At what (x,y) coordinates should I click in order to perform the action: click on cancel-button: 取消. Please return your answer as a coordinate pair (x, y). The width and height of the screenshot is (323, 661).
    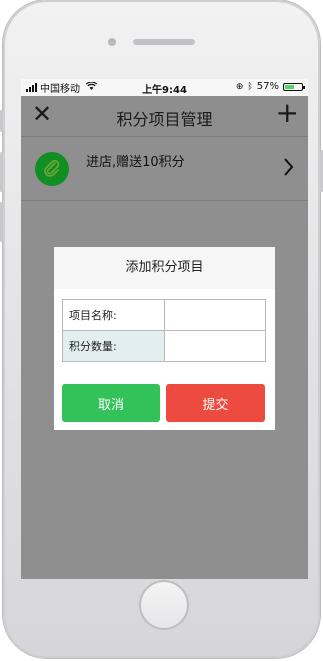
    Looking at the image, I should click on (111, 403).